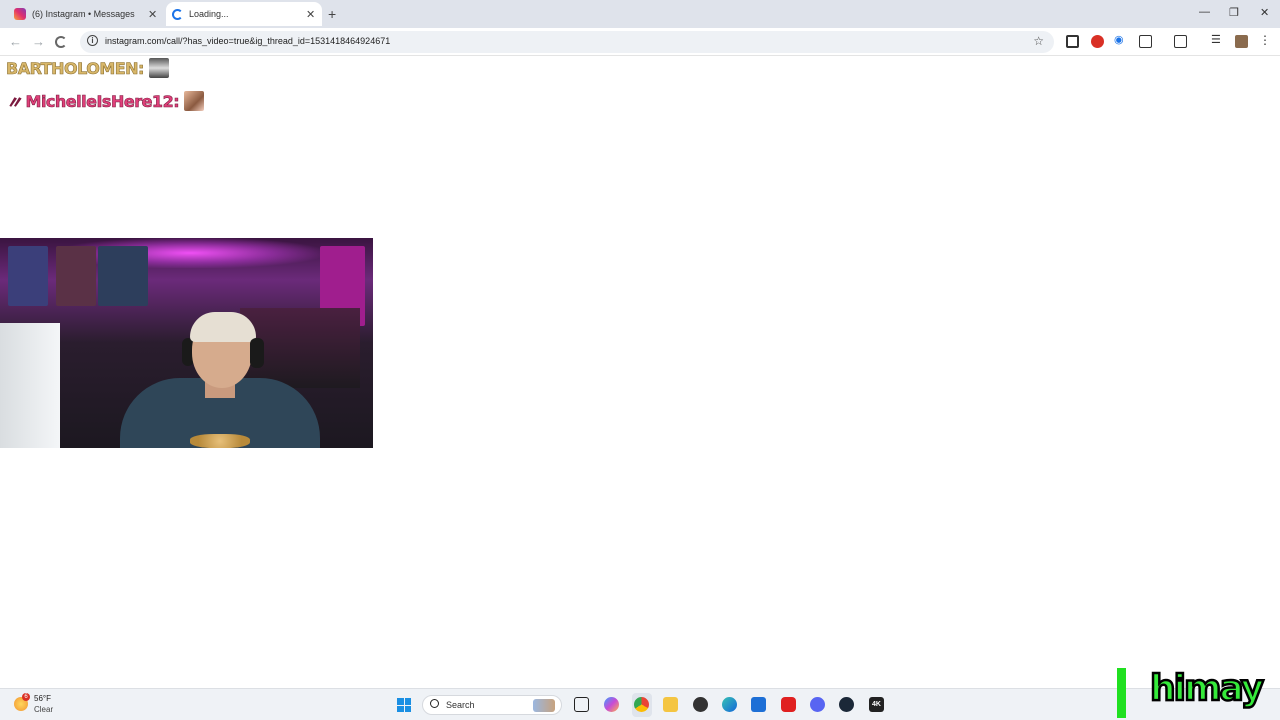 The width and height of the screenshot is (1280, 720). What do you see at coordinates (223, 327) in the screenshot?
I see `cap` at bounding box center [223, 327].